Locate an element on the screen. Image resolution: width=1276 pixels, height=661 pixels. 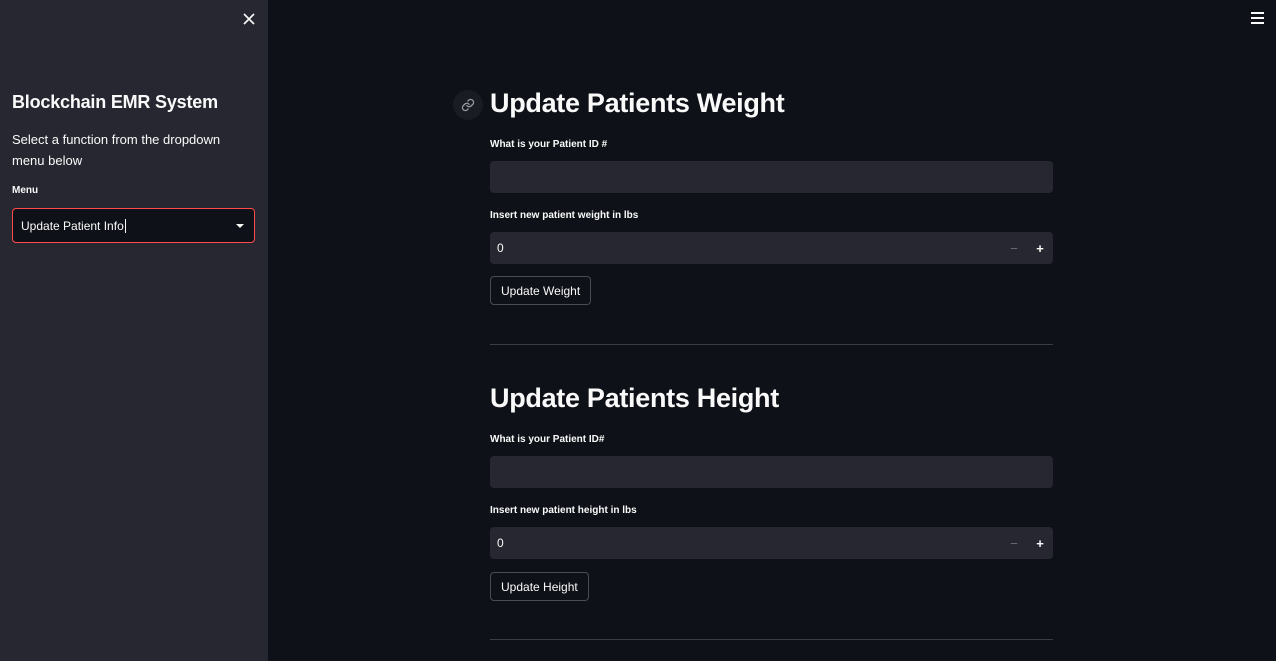
menu-select: Update Patient Info is located at coordinates (133, 225).